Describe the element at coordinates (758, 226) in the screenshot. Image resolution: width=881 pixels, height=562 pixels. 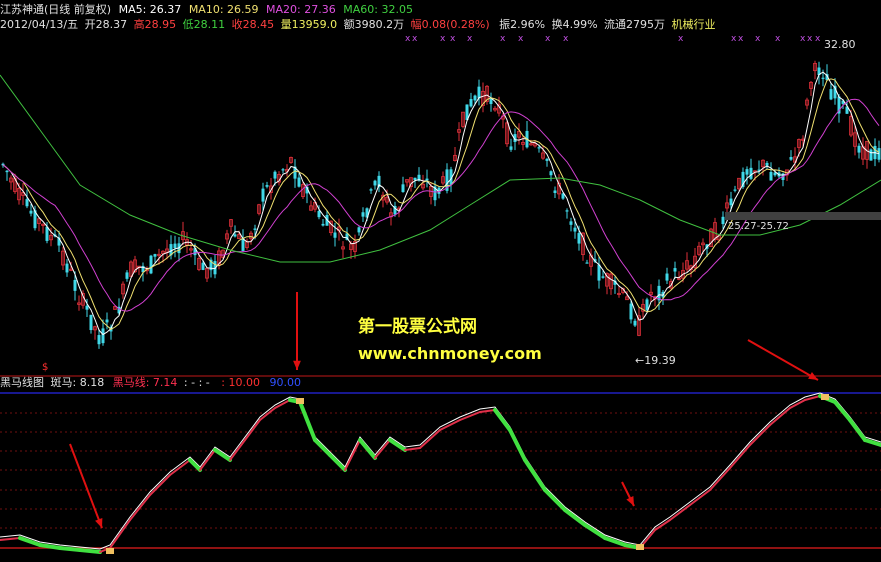
I see `price-range-label: 25.27-25.72` at that location.